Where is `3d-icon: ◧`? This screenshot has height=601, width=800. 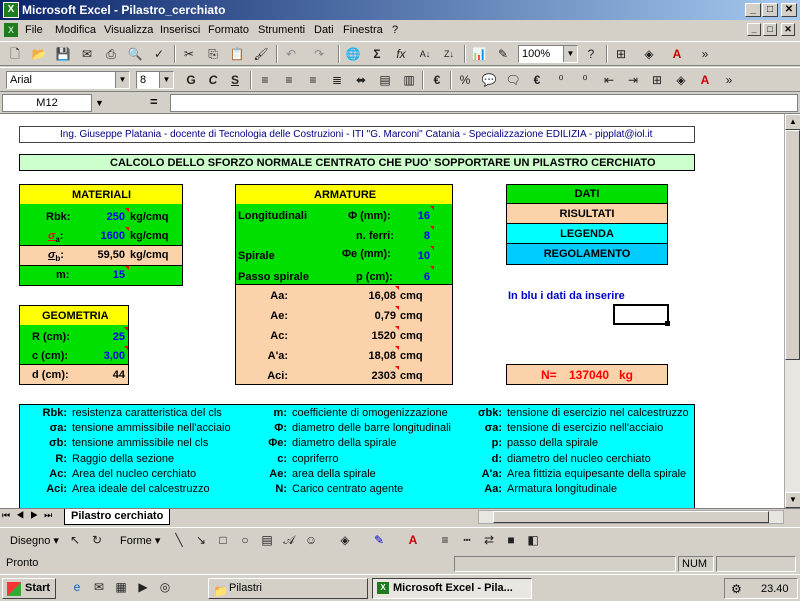 3d-icon: ◧ is located at coordinates (533, 540).